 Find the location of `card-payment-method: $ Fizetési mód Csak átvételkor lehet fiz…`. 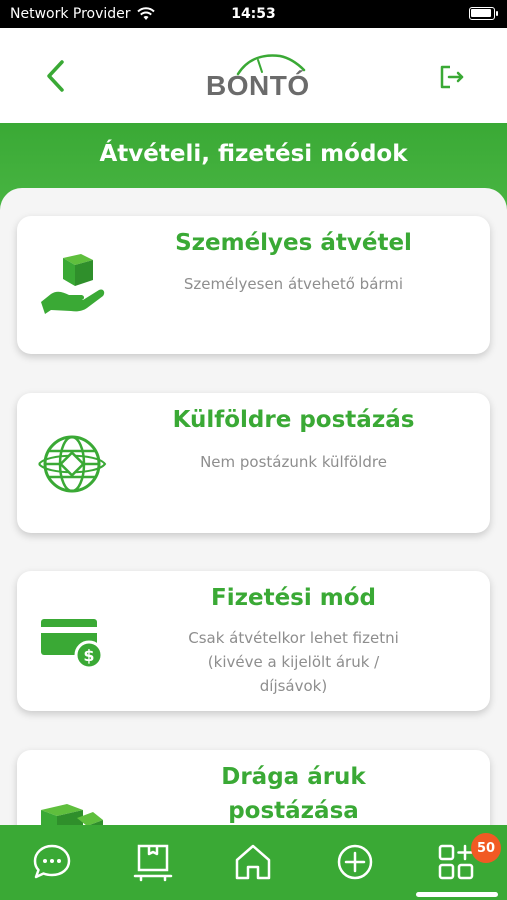

card-payment-method: $ Fizetési mód Csak átvételkor lehet fiz… is located at coordinates (253, 641).